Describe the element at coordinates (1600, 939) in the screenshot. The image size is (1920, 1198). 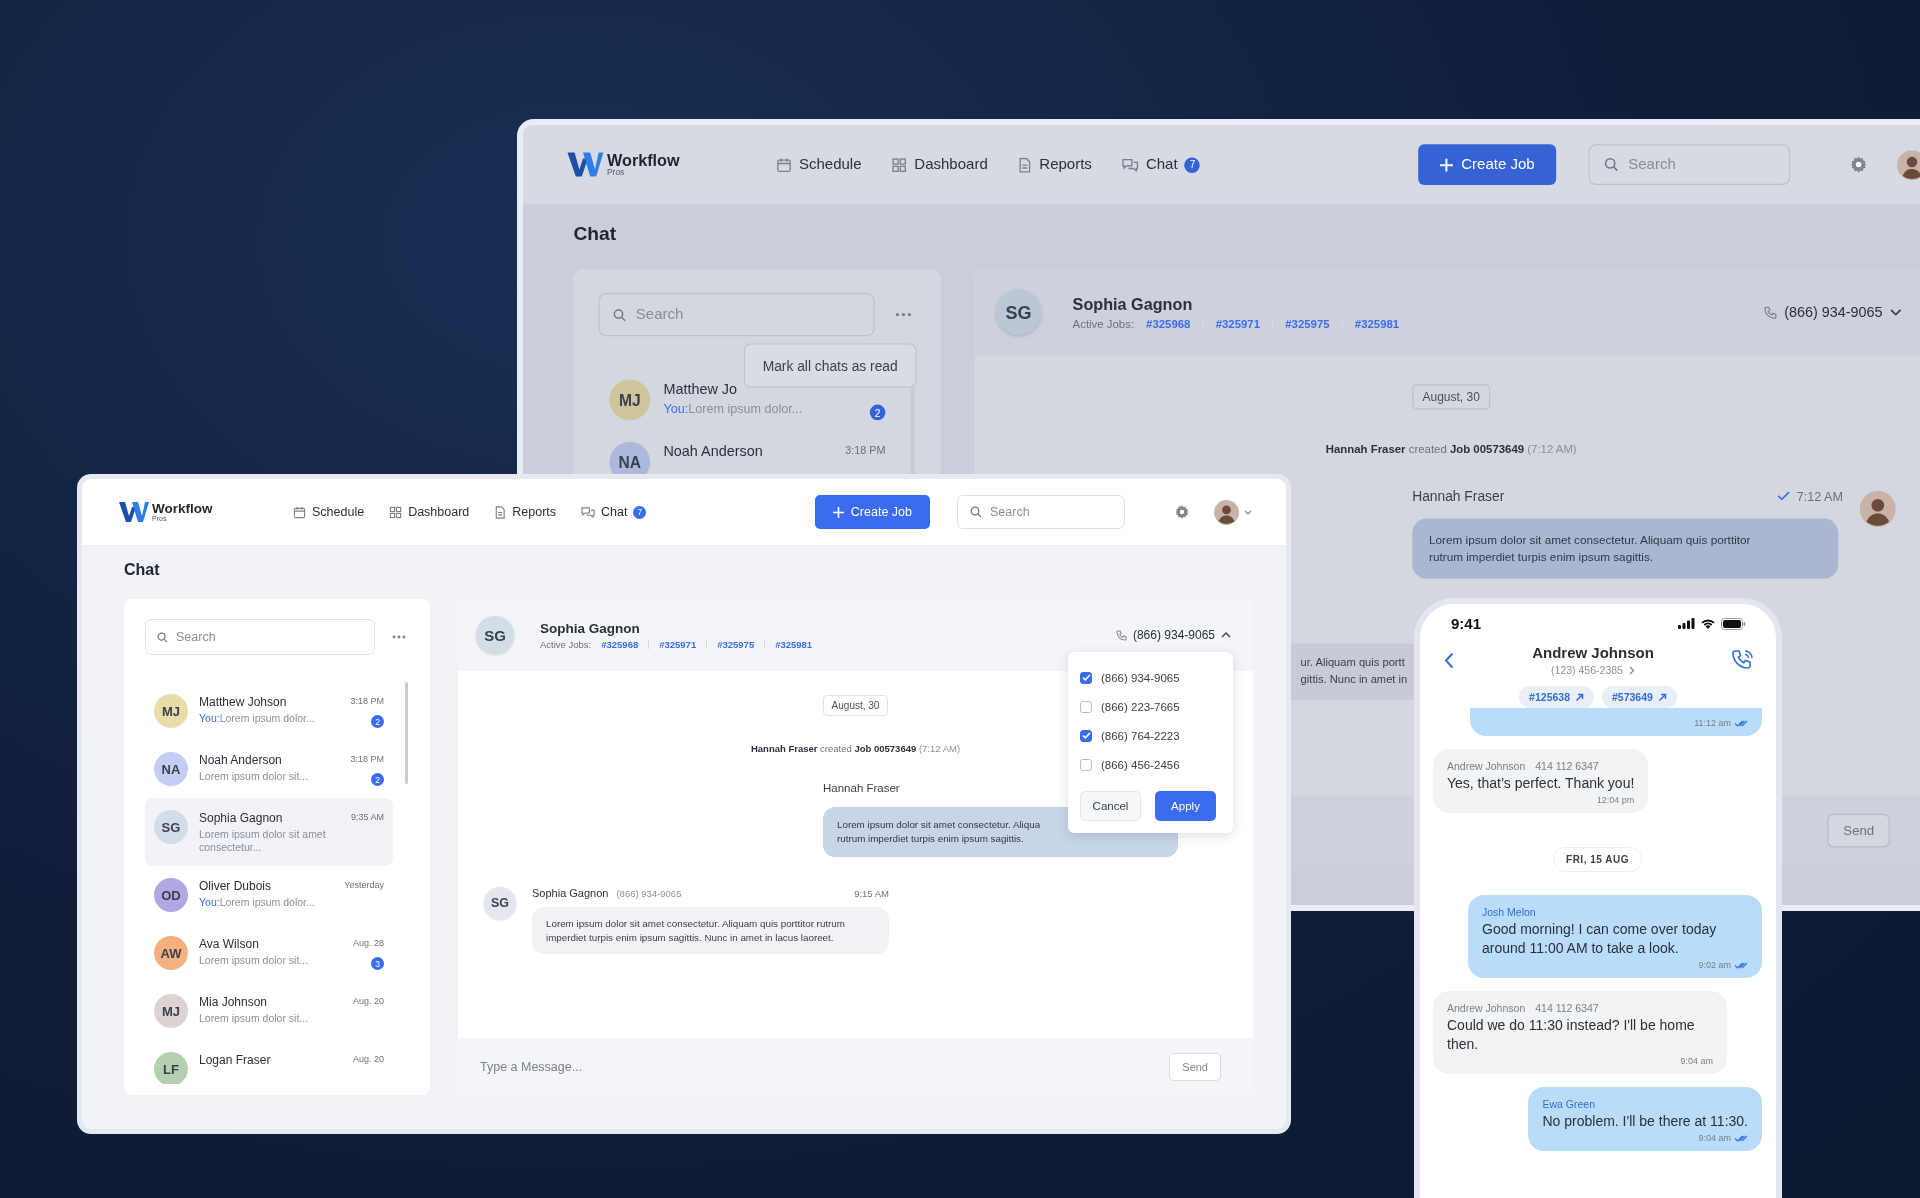
I see `message-text: Good morning! I can come over today around 11:00 AM to take a look.` at that location.